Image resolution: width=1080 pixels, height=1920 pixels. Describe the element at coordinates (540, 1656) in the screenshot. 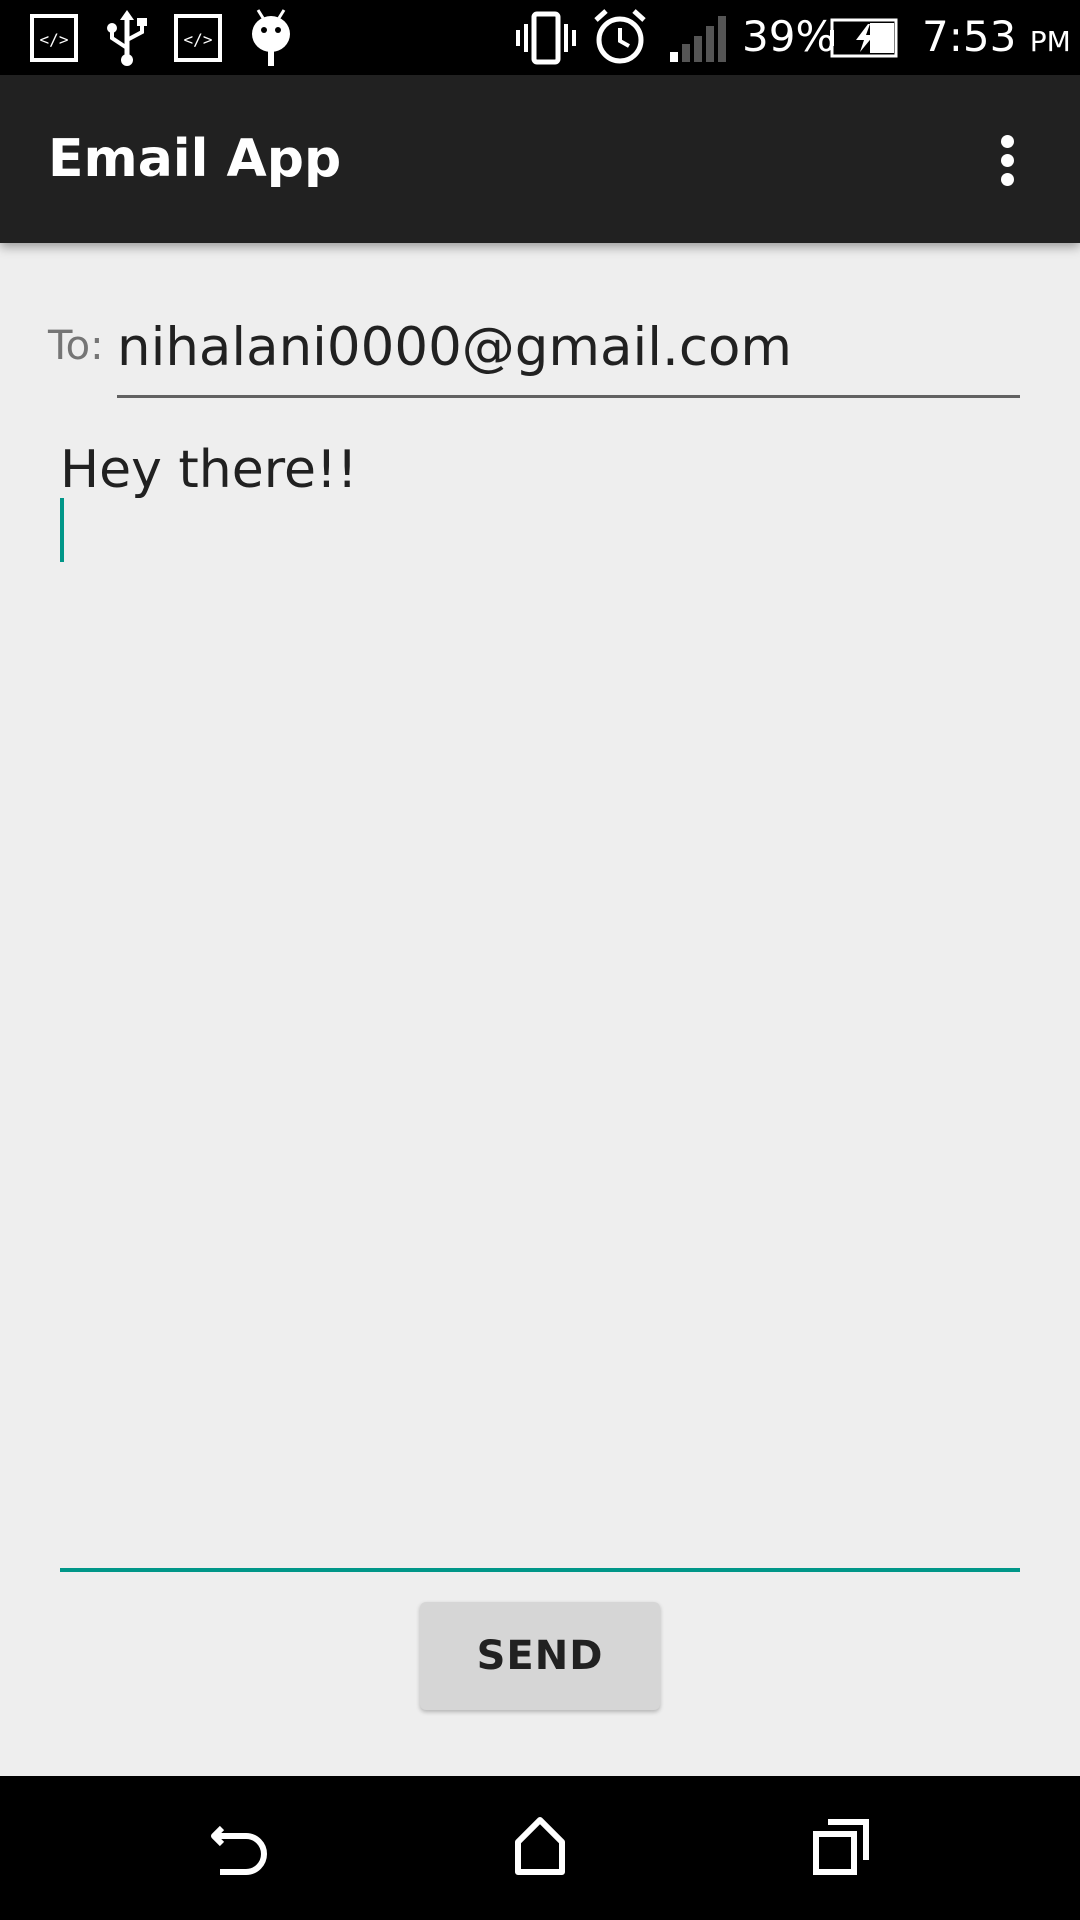

I see `send-button: SEND` at that location.